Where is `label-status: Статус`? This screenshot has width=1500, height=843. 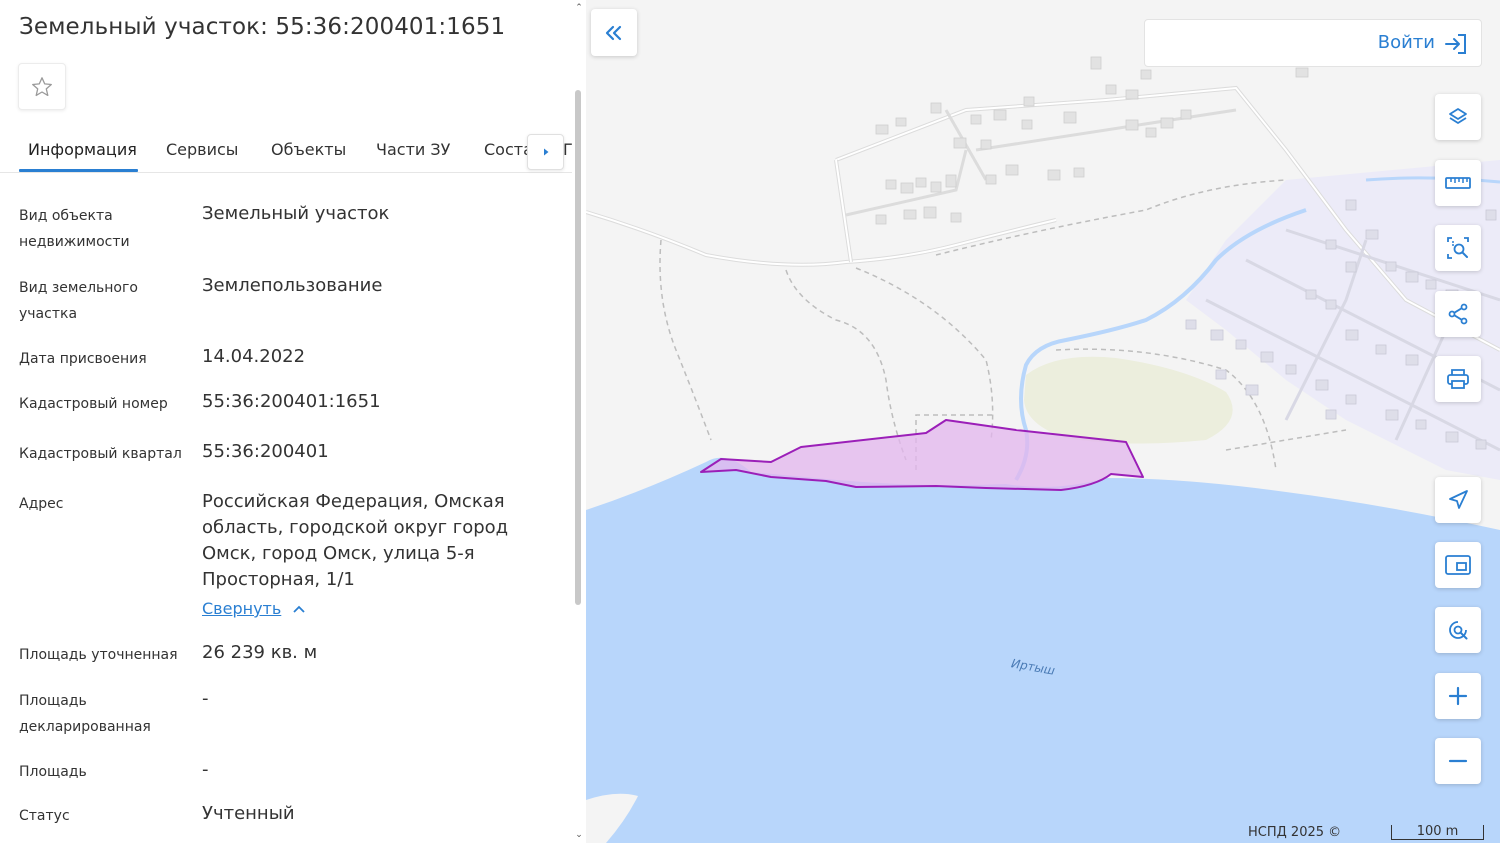
label-status: Статус is located at coordinates (44, 816).